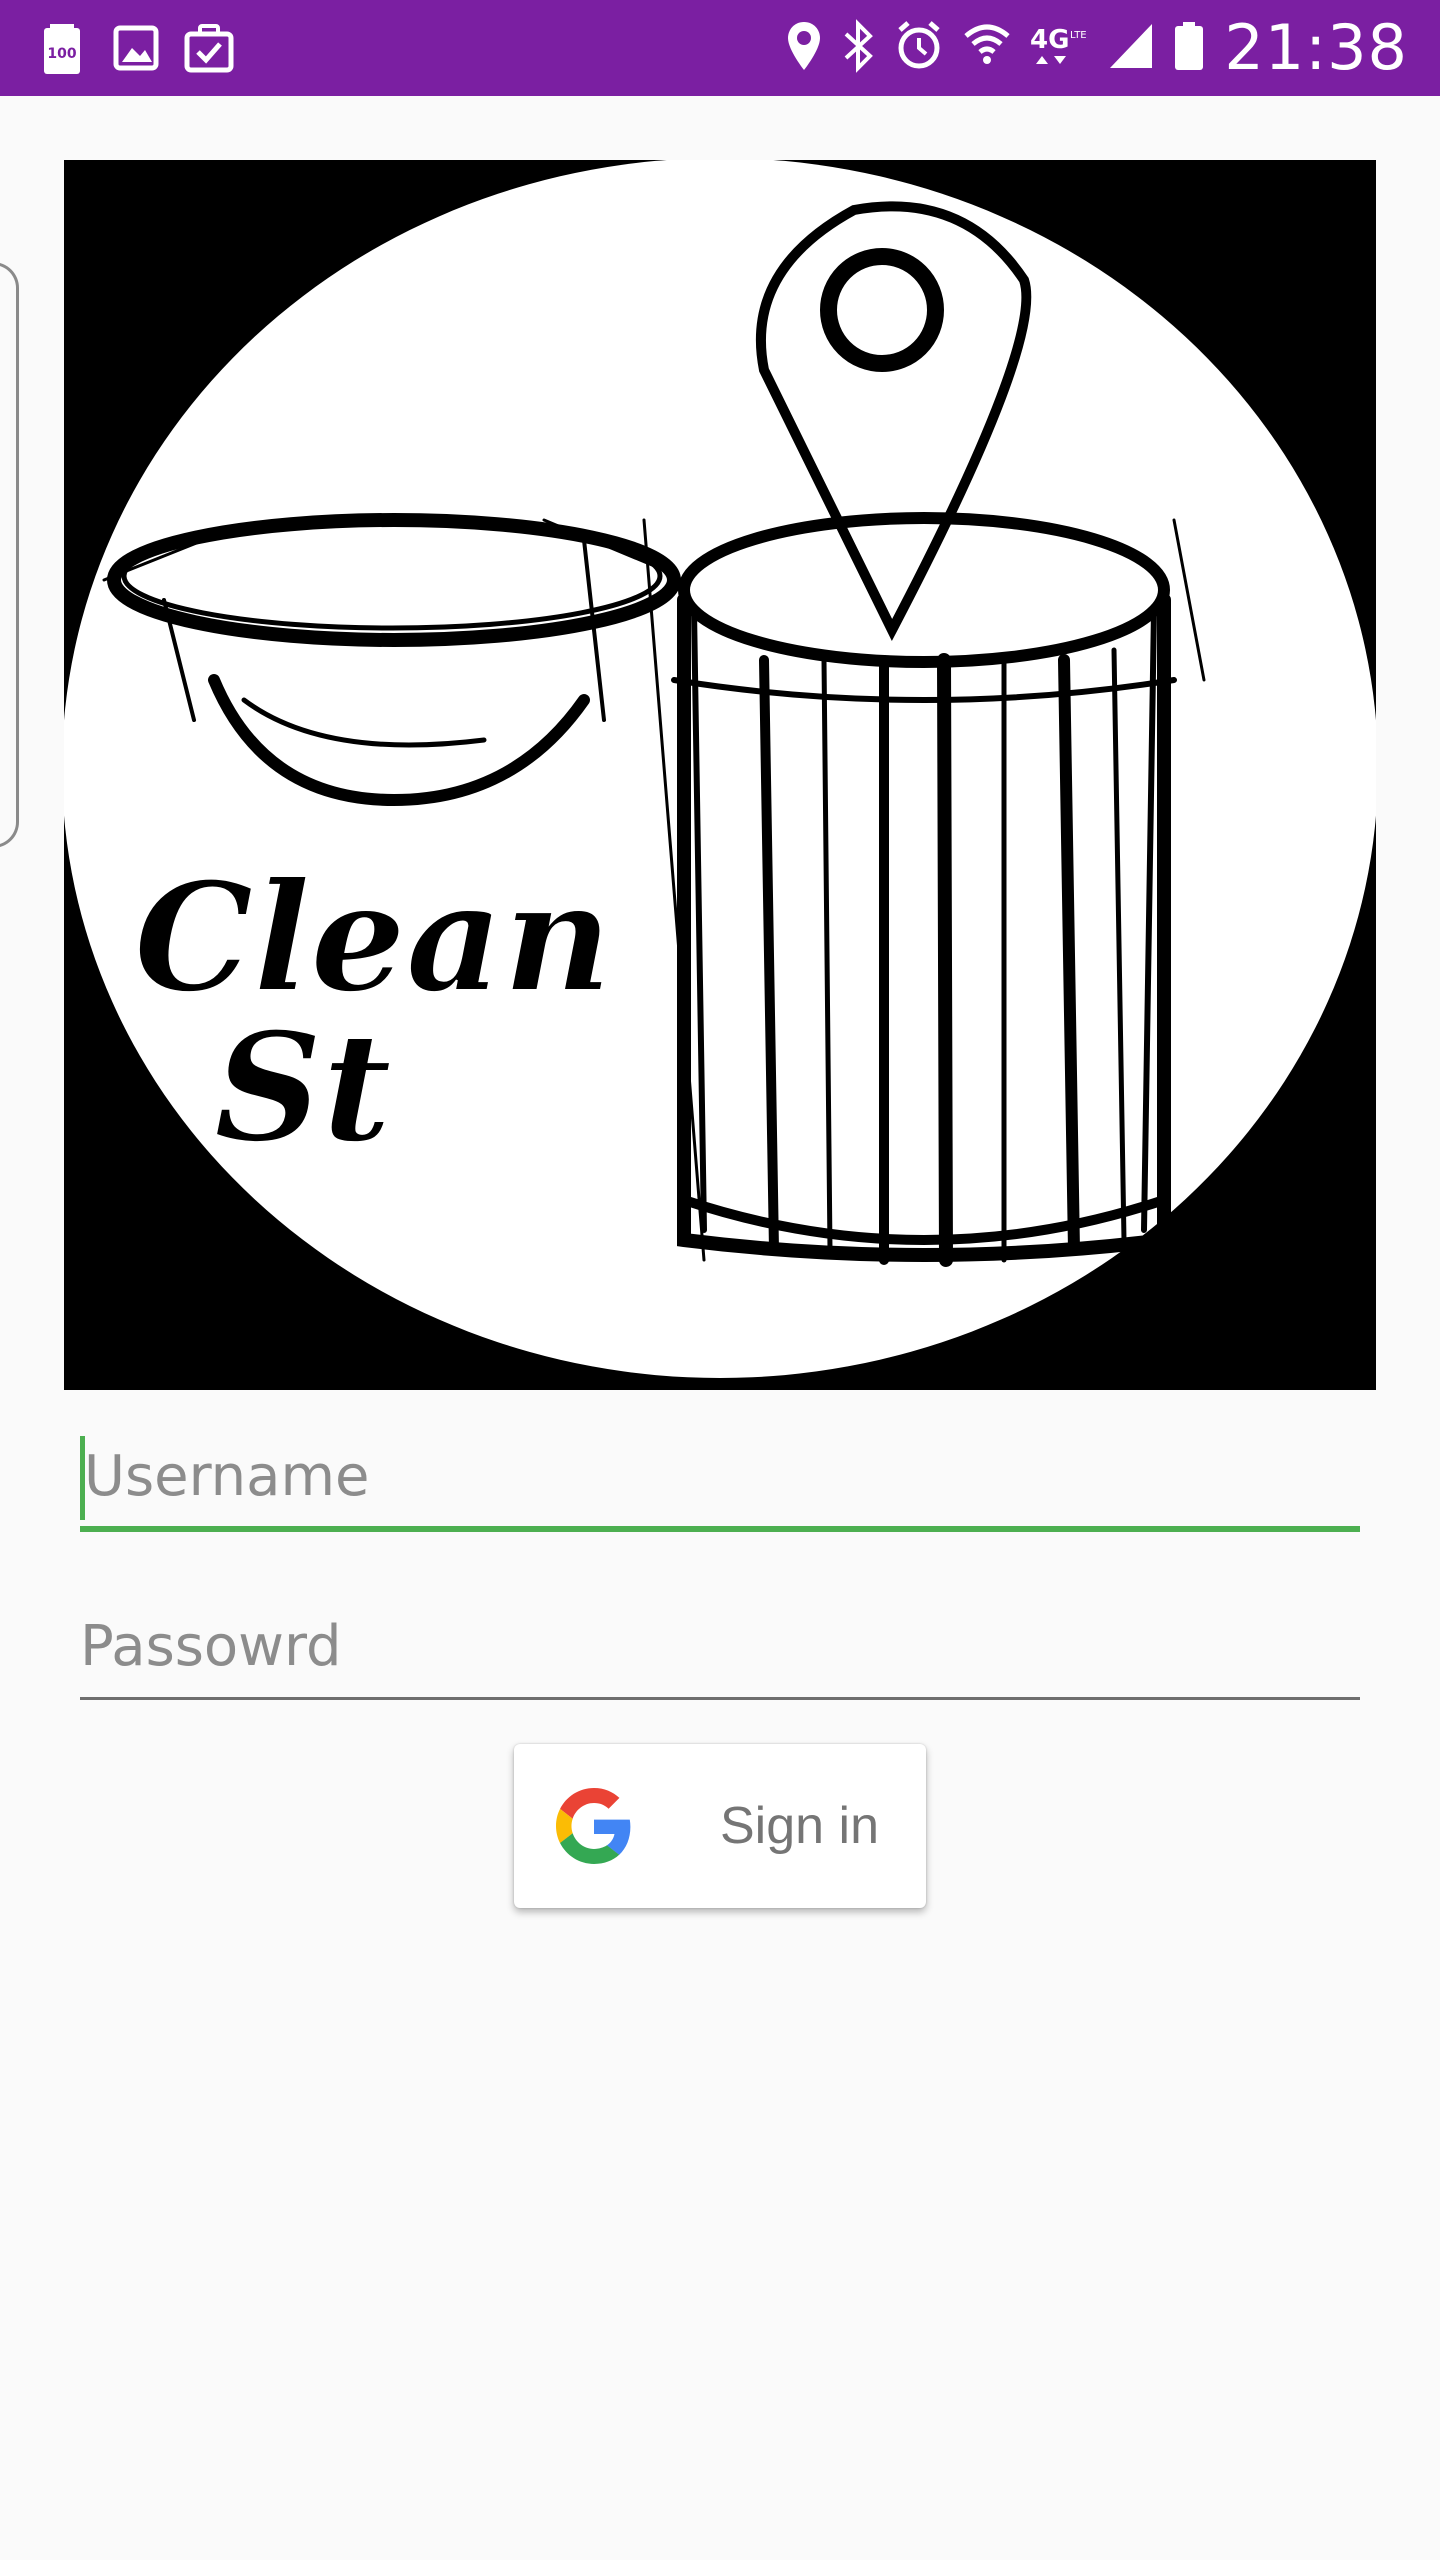 The image size is (1440, 2560). I want to click on status-right-icons: 4G LTE 21:38, so click(1096, 48).